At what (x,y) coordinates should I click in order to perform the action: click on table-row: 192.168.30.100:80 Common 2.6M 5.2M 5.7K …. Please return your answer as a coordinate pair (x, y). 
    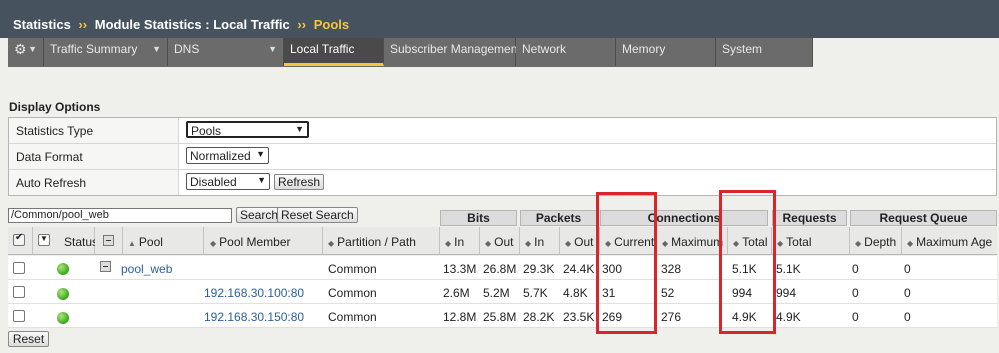
    Looking at the image, I should click on (502, 292).